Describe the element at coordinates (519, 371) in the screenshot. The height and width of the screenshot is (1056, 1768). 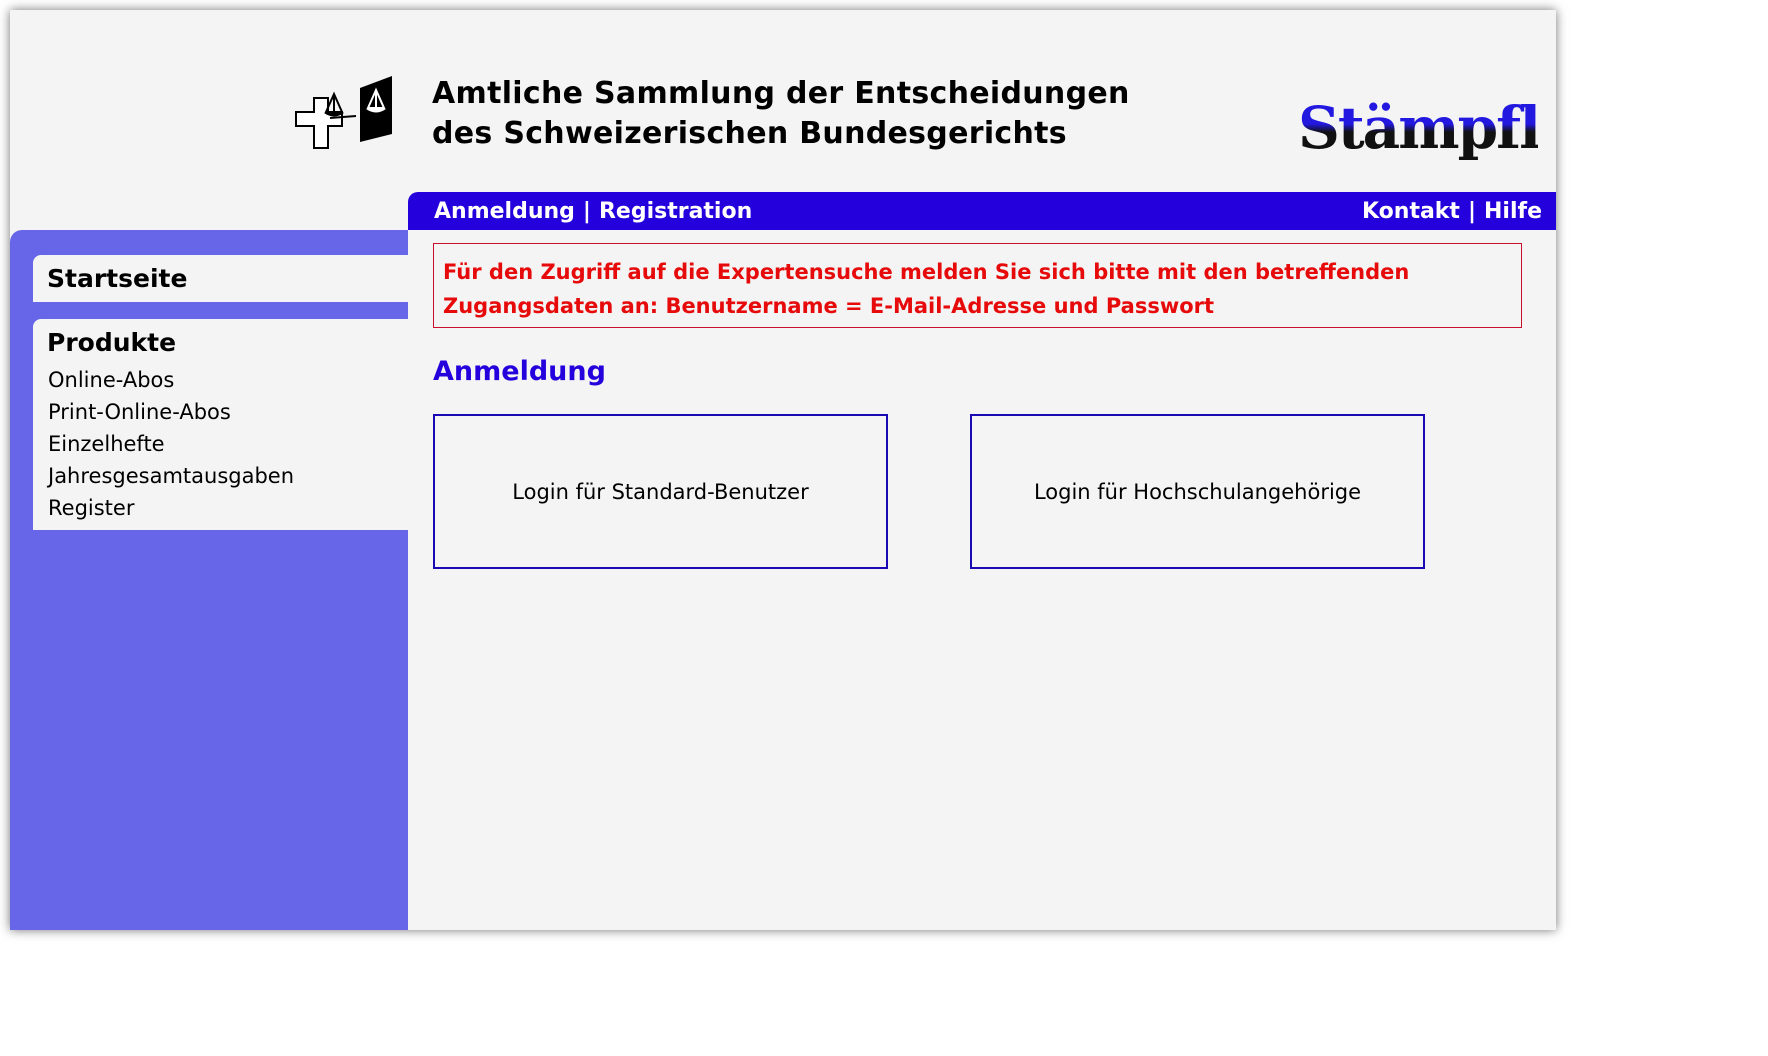
I see `section-heading: Anmeldung` at that location.